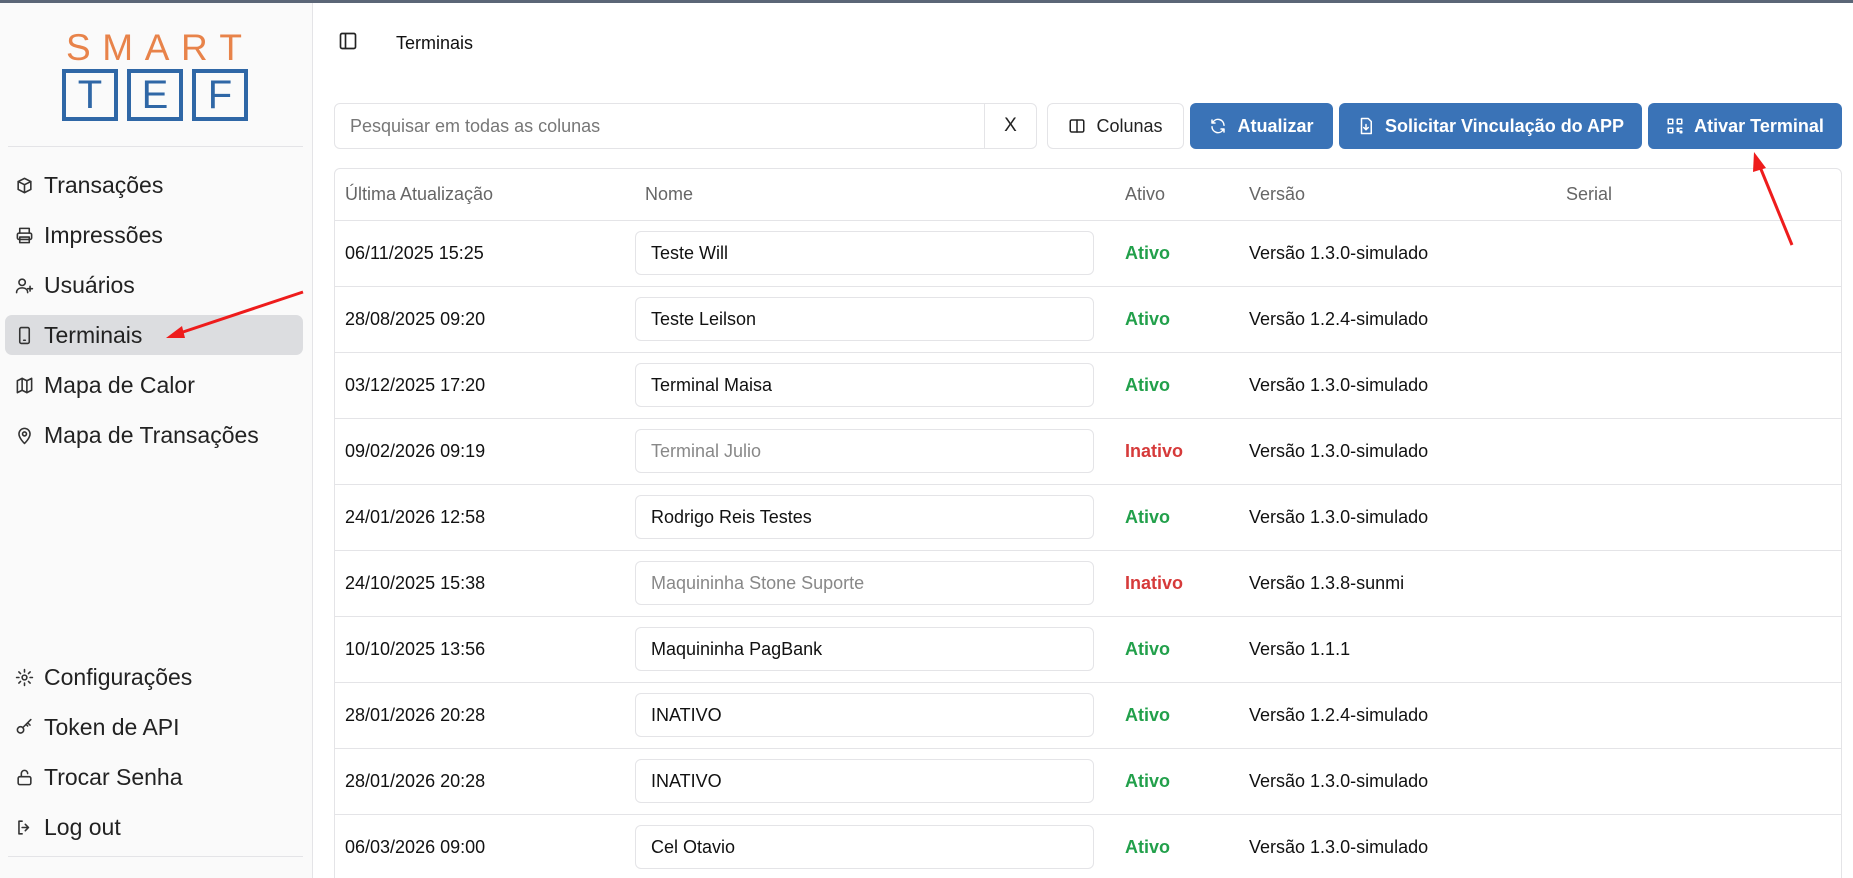  I want to click on sidebar-item-label: Mapa de Transações, so click(151, 434).